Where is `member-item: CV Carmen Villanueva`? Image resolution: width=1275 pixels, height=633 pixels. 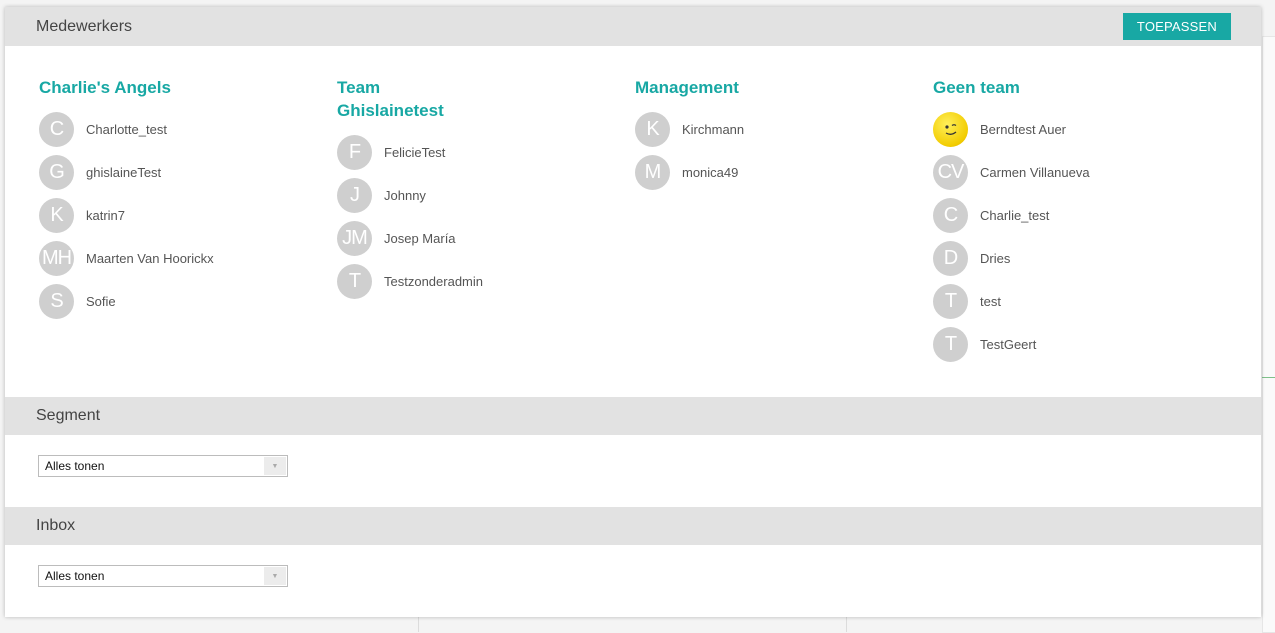 member-item: CV Carmen Villanueva is located at coordinates (1048, 172).